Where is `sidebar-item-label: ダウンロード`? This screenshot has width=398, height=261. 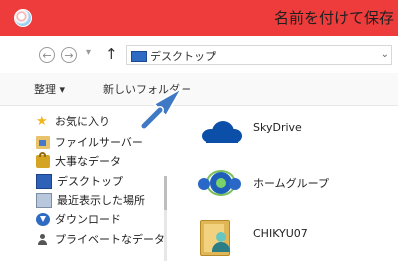
sidebar-item-label: ダウンロード is located at coordinates (88, 219).